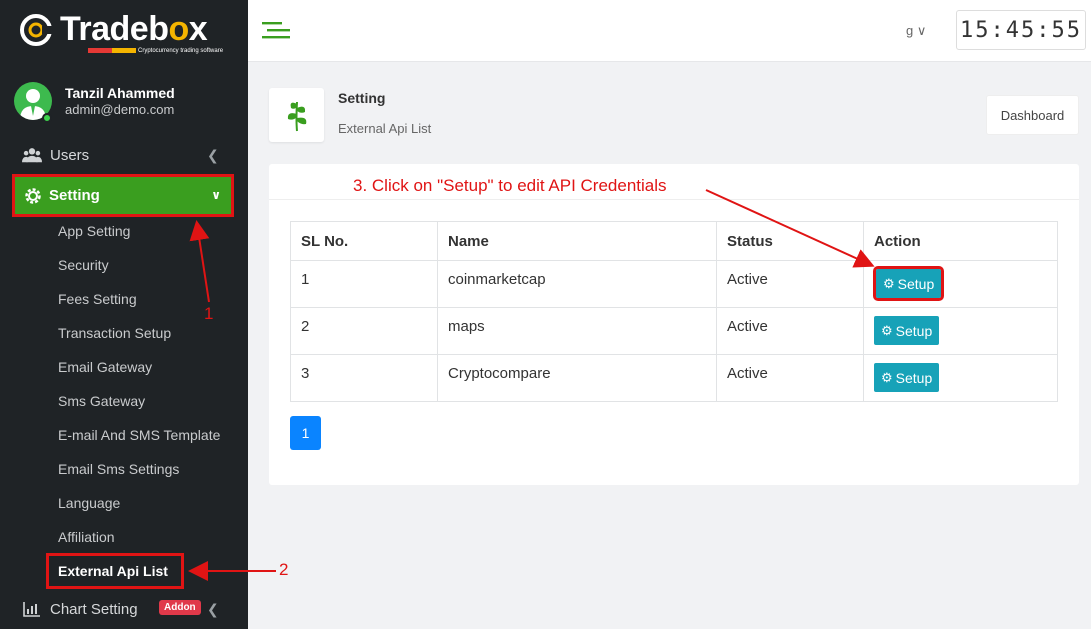  What do you see at coordinates (89, 503) in the screenshot?
I see `sub-item-language: Language` at bounding box center [89, 503].